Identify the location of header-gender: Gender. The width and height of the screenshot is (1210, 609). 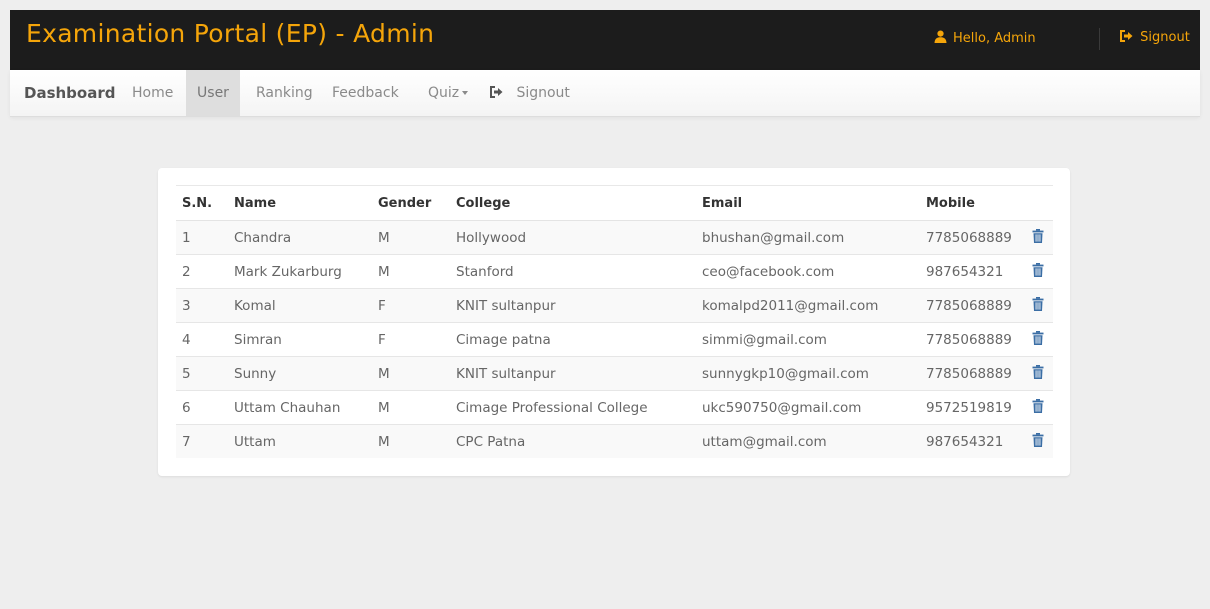
(411, 203).